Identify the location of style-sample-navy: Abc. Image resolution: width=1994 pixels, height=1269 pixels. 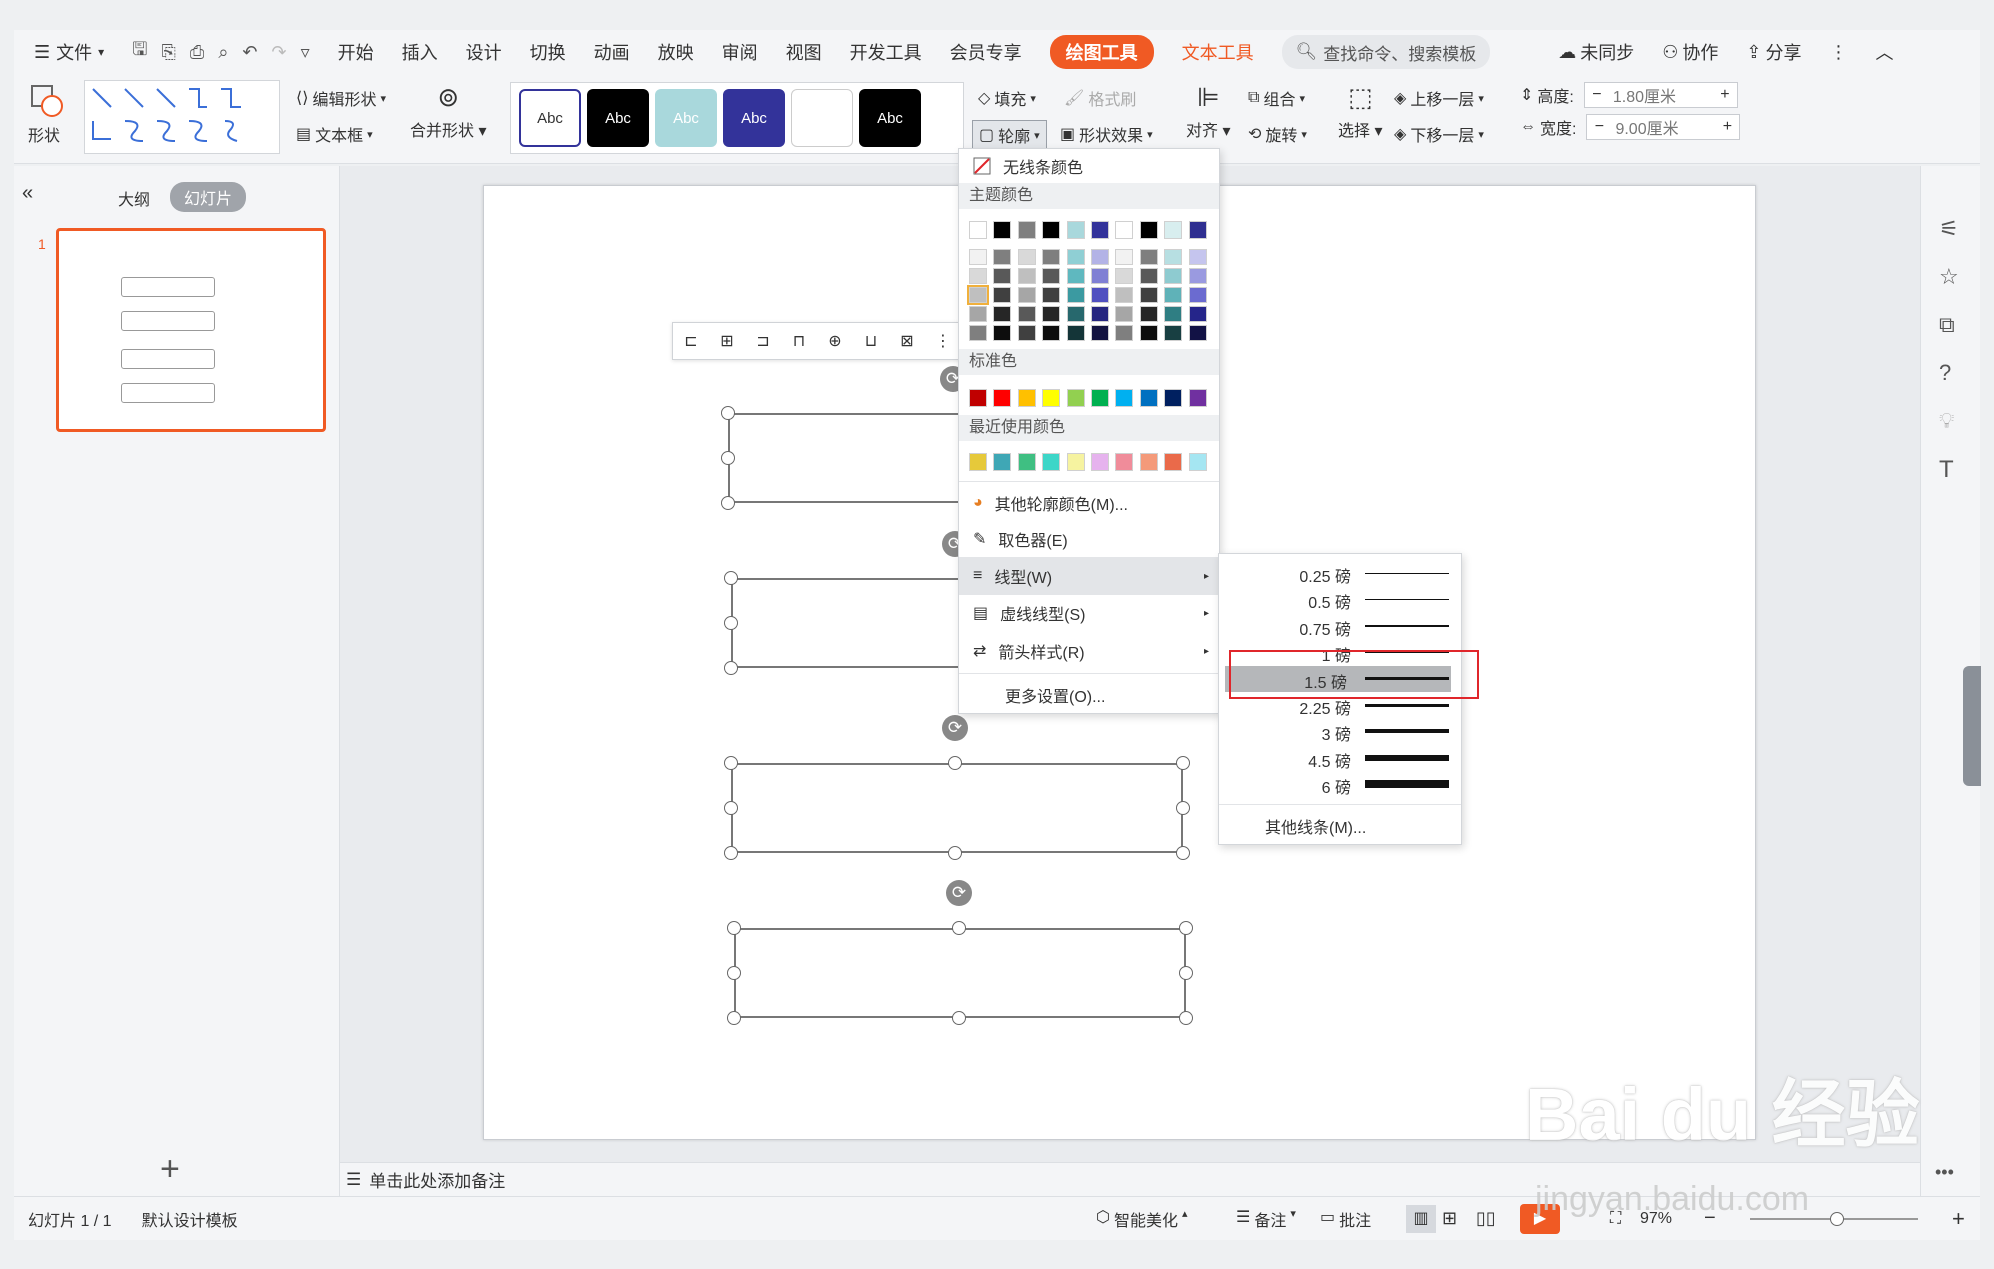
(754, 118).